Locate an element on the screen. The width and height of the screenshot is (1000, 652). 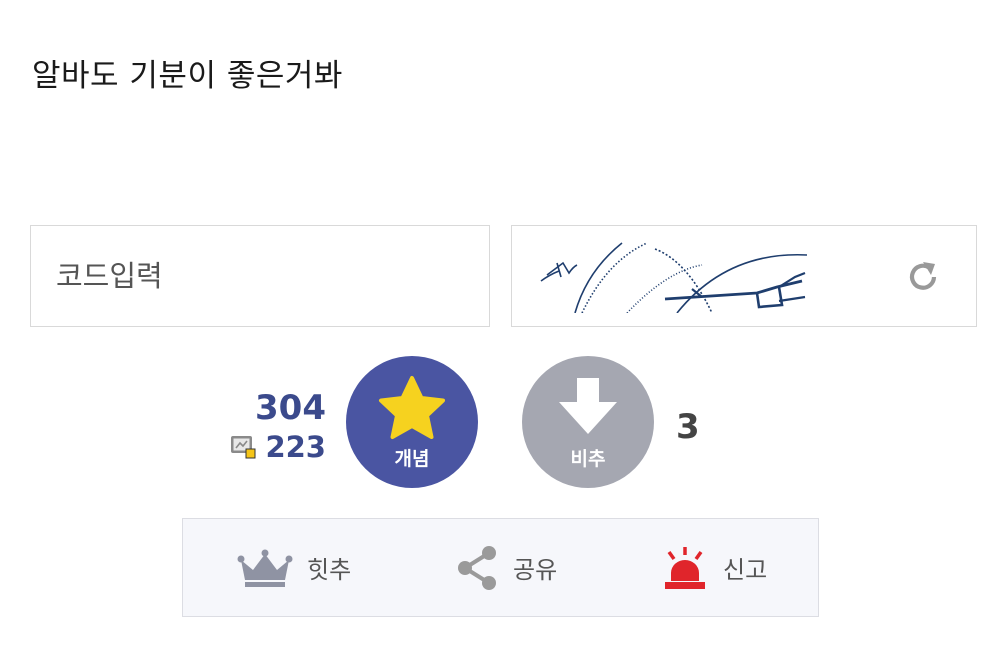
refresh-icon is located at coordinates (923, 277).